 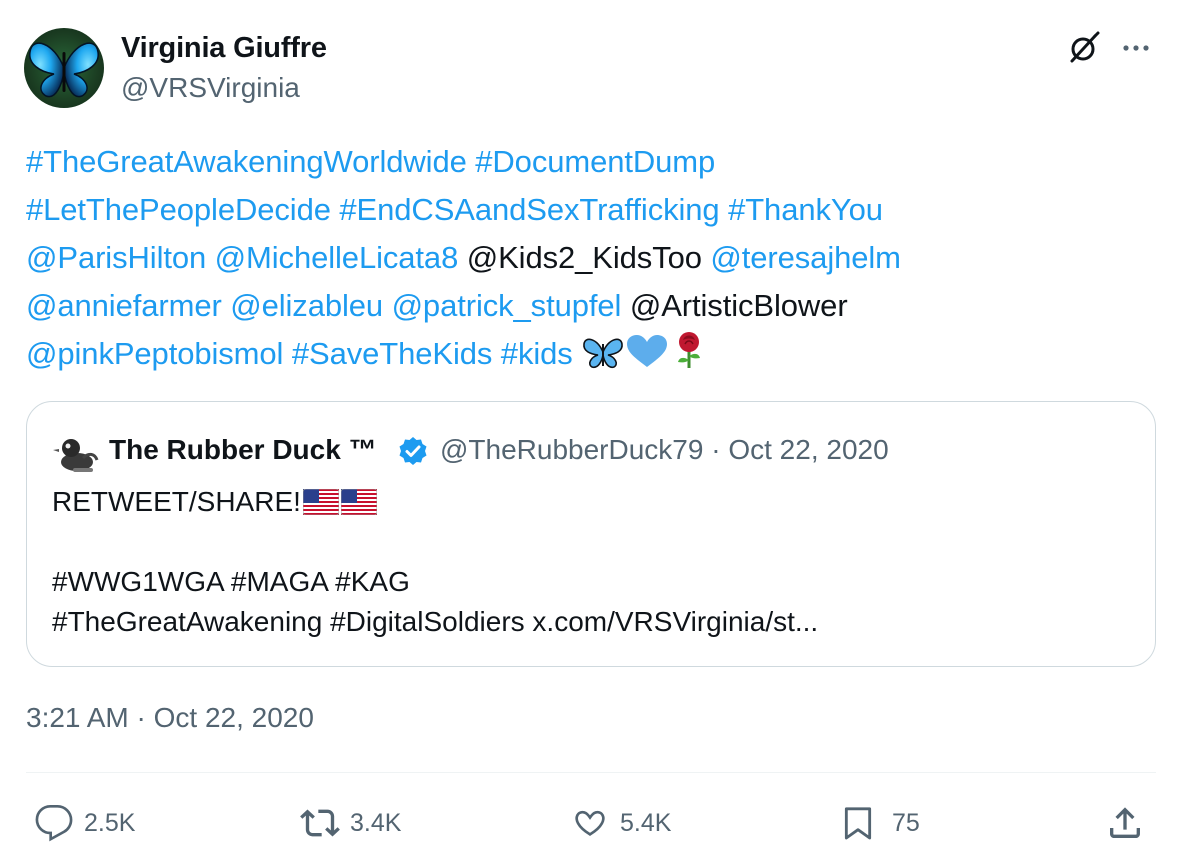 What do you see at coordinates (337, 257) in the screenshot?
I see `mention-link: @MichelleLicata8` at bounding box center [337, 257].